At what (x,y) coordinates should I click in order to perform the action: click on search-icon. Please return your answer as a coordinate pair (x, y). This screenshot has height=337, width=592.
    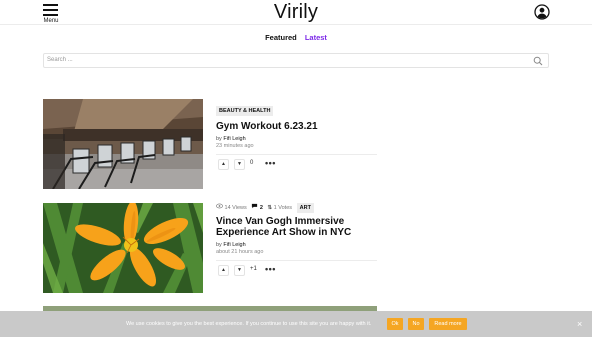
    Looking at the image, I should click on (538, 61).